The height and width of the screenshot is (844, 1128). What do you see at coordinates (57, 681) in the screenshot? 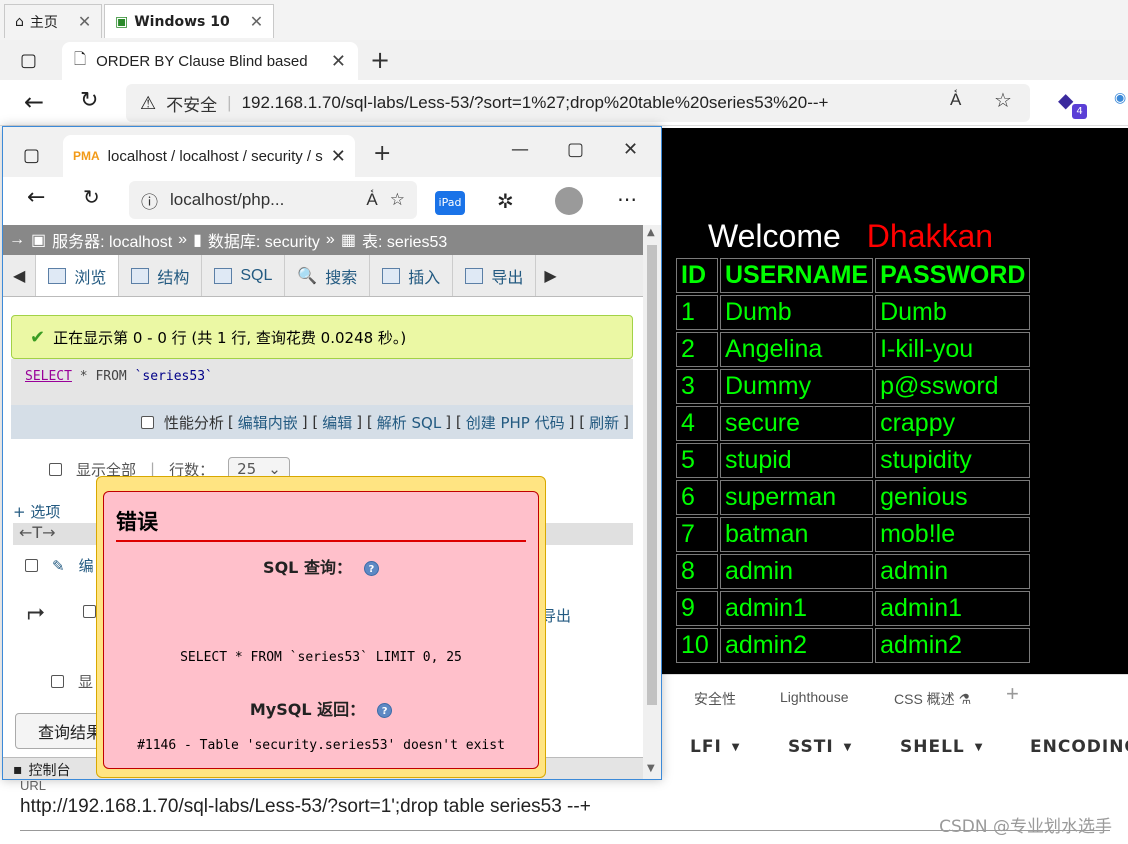
I see `show-checkbox` at bounding box center [57, 681].